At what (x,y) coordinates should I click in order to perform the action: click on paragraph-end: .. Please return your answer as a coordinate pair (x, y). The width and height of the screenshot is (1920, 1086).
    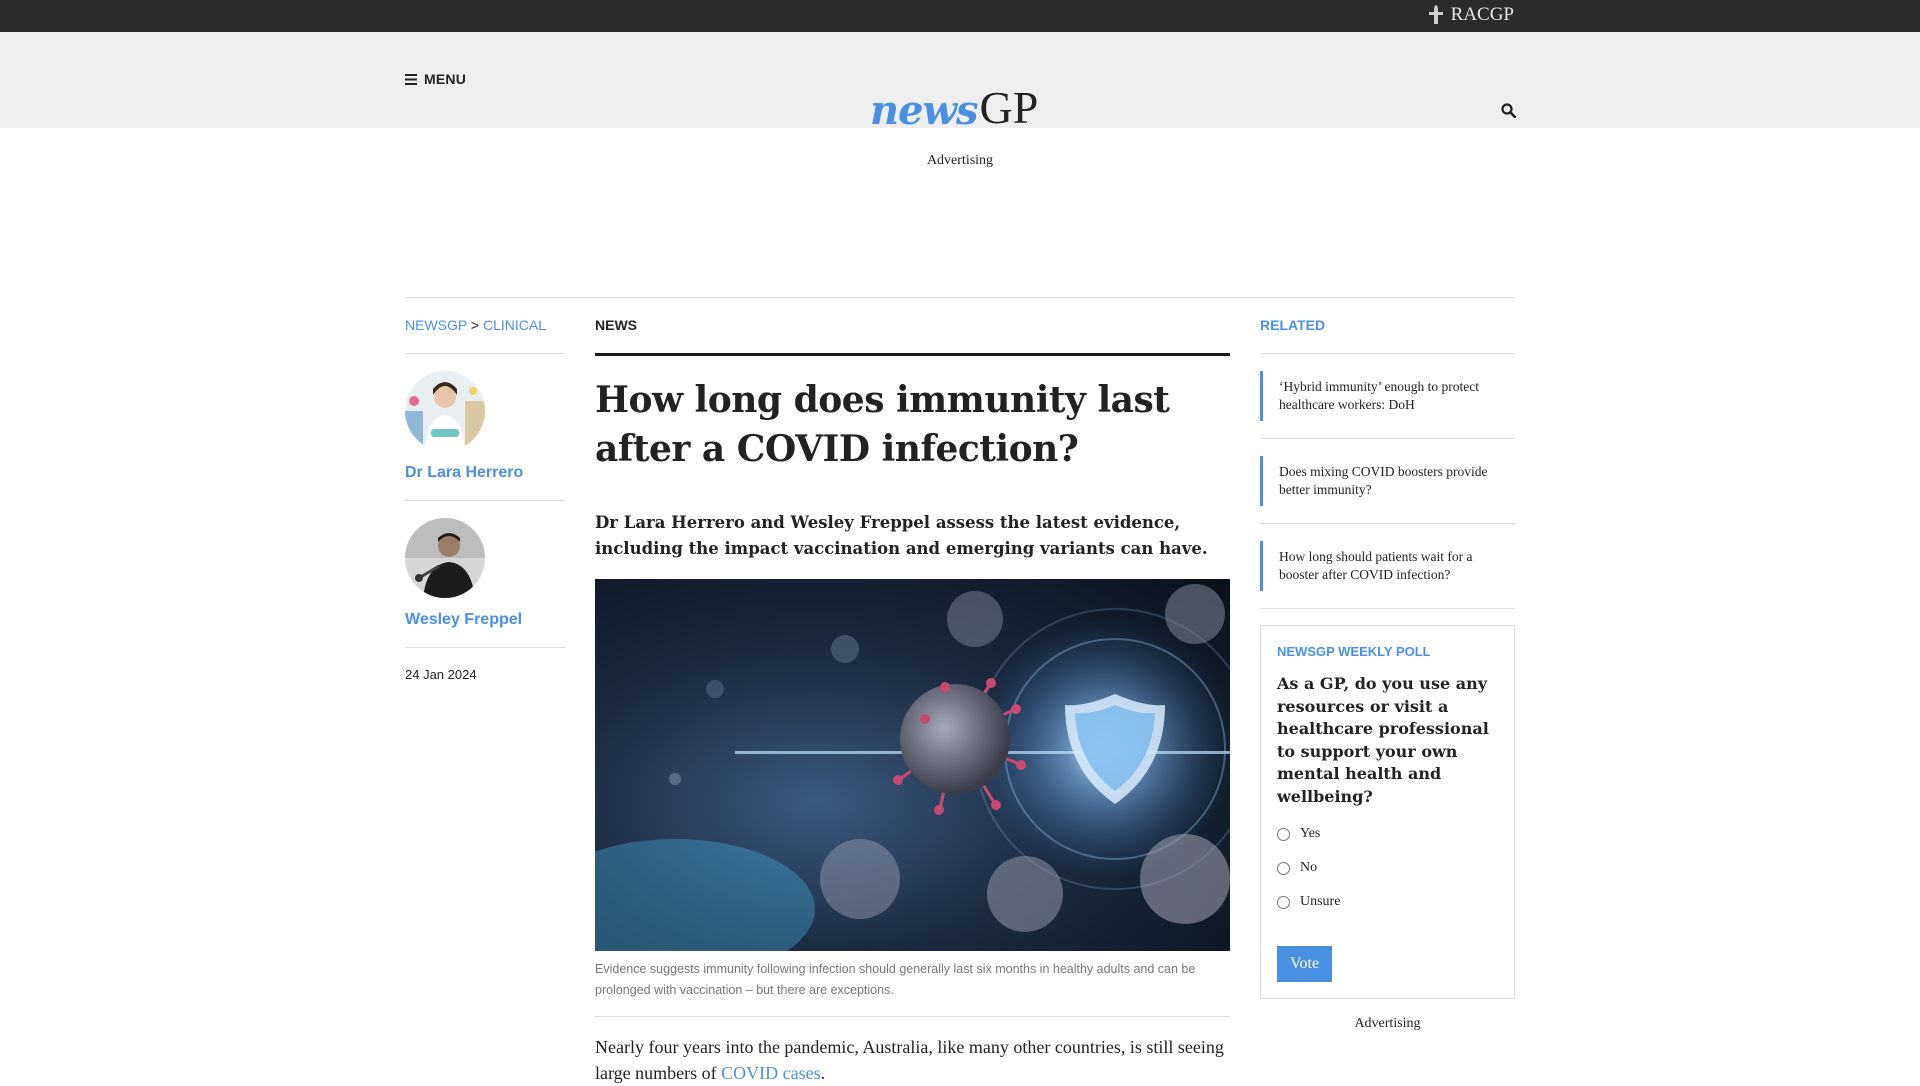
    Looking at the image, I should click on (823, 1073).